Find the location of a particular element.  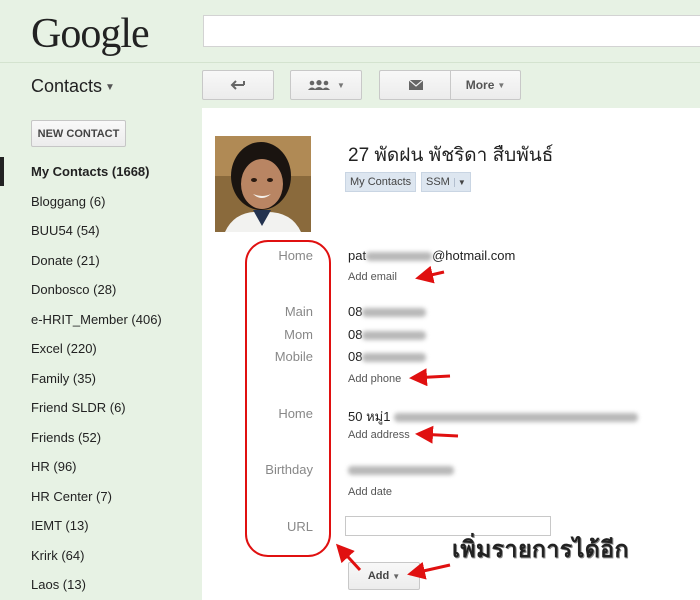

toolbar: Contacts ▼ ▼ More ▼ is located at coordinates (350, 85).